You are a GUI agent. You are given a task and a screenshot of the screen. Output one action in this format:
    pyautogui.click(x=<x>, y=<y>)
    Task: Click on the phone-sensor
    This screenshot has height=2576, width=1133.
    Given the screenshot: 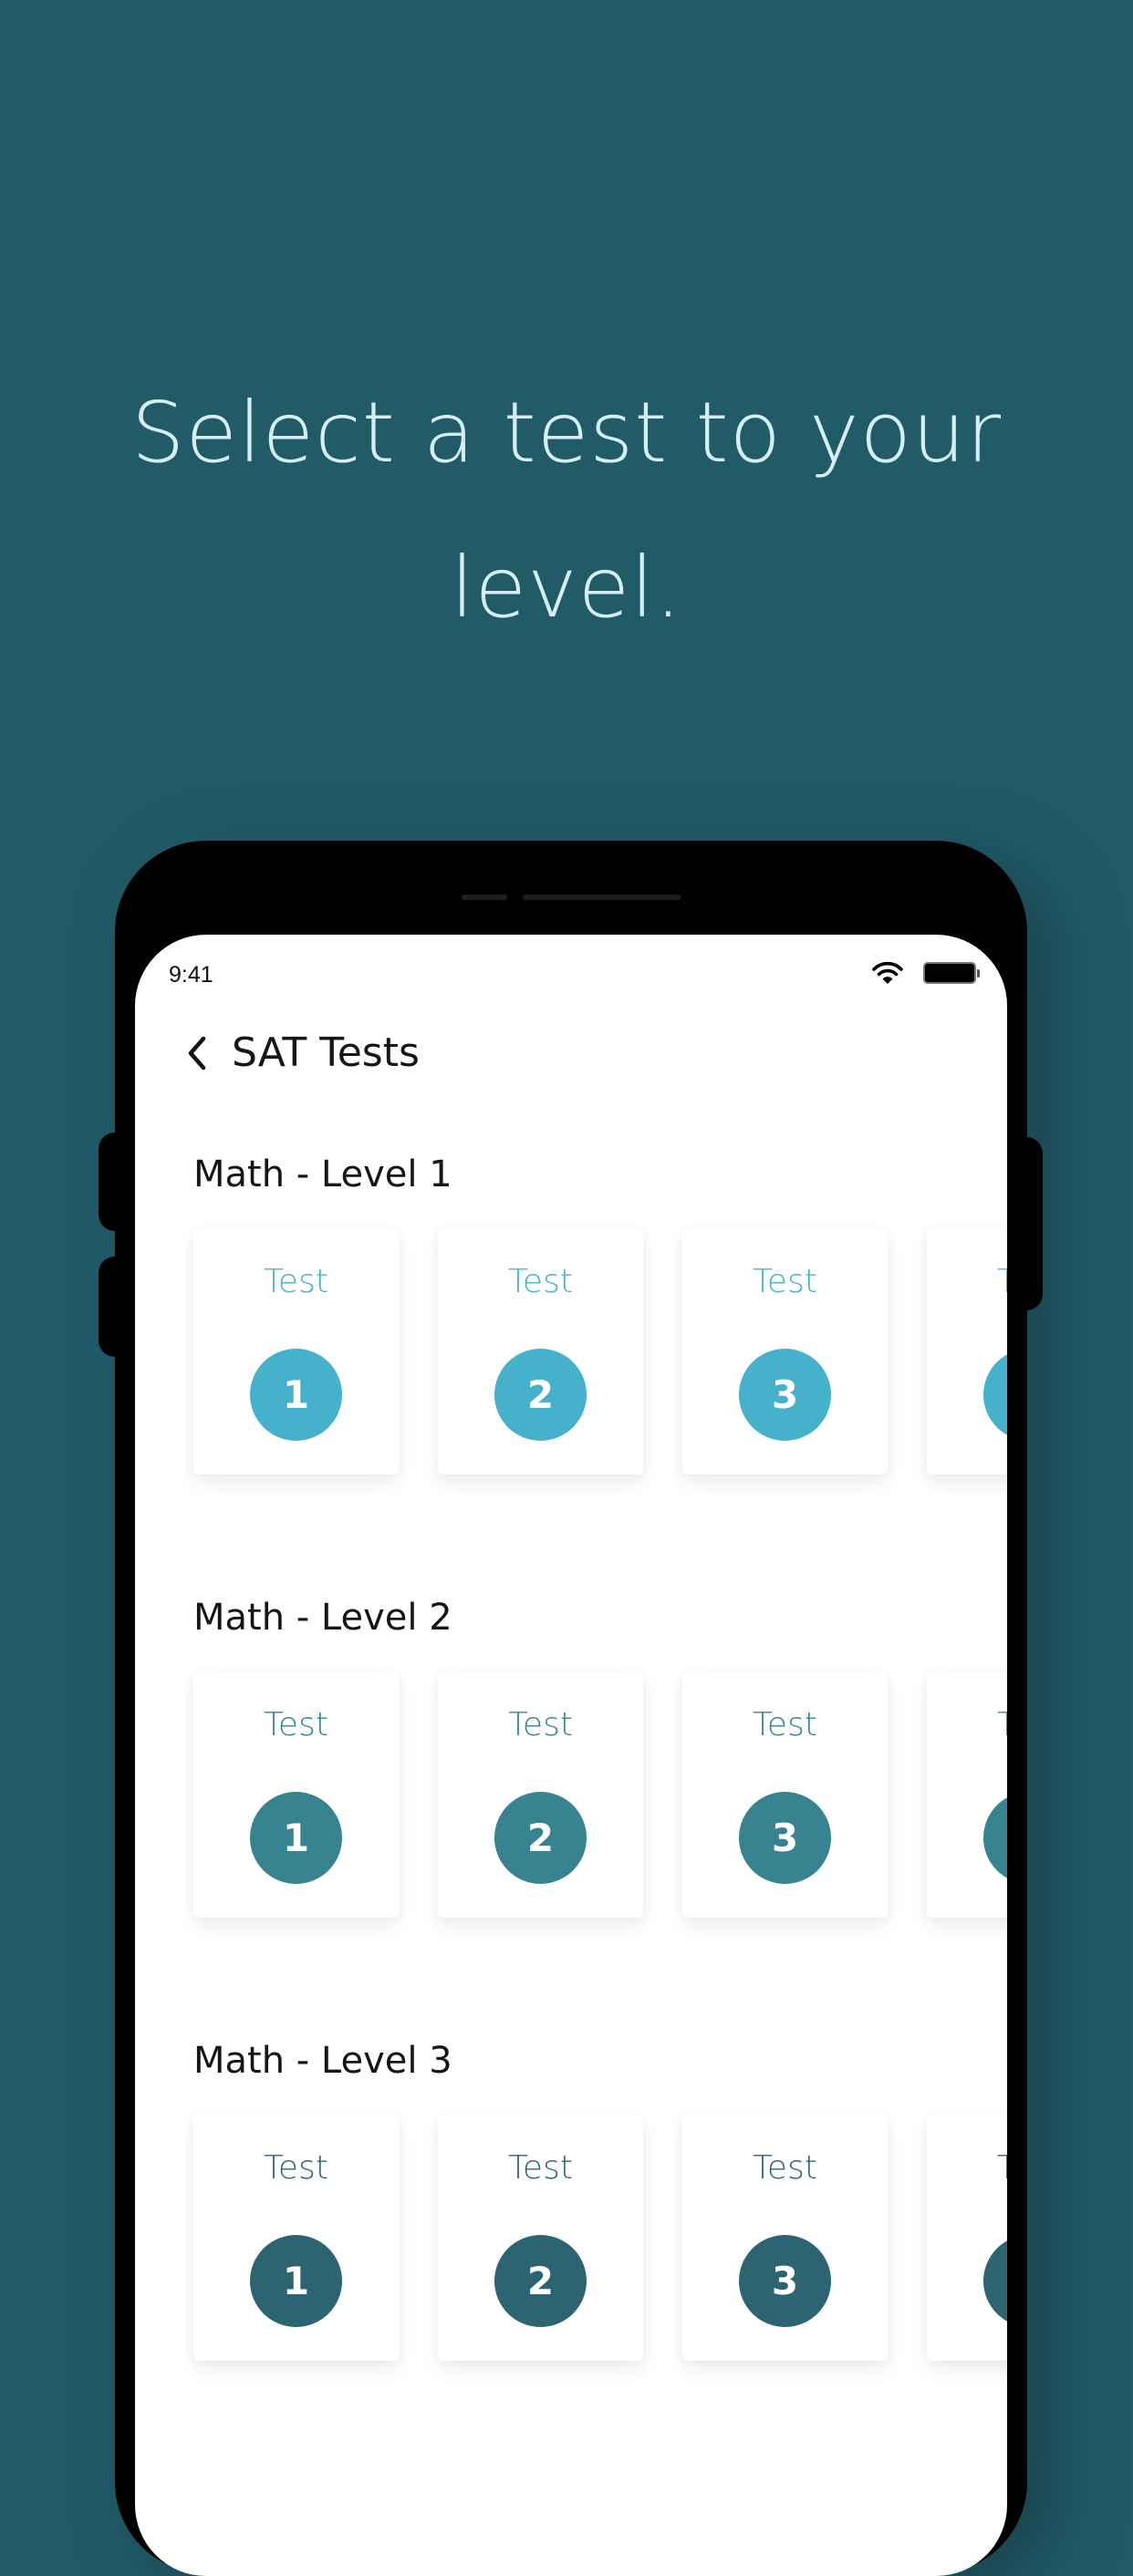 What is the action you would take?
    pyautogui.click(x=485, y=897)
    